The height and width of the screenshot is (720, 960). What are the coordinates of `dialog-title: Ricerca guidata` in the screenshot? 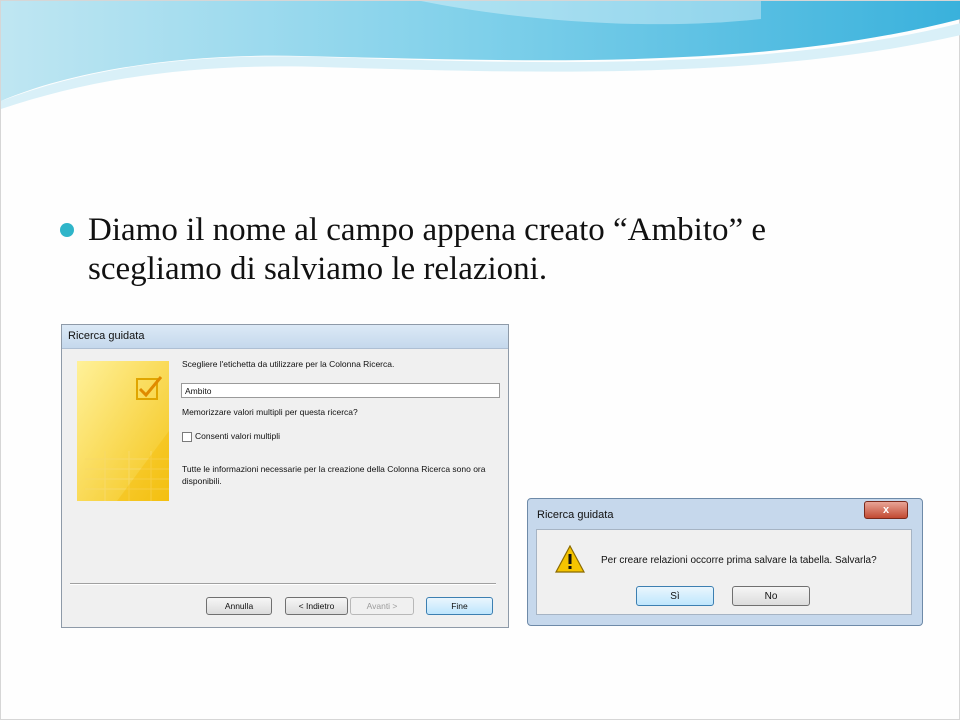 It's located at (575, 515).